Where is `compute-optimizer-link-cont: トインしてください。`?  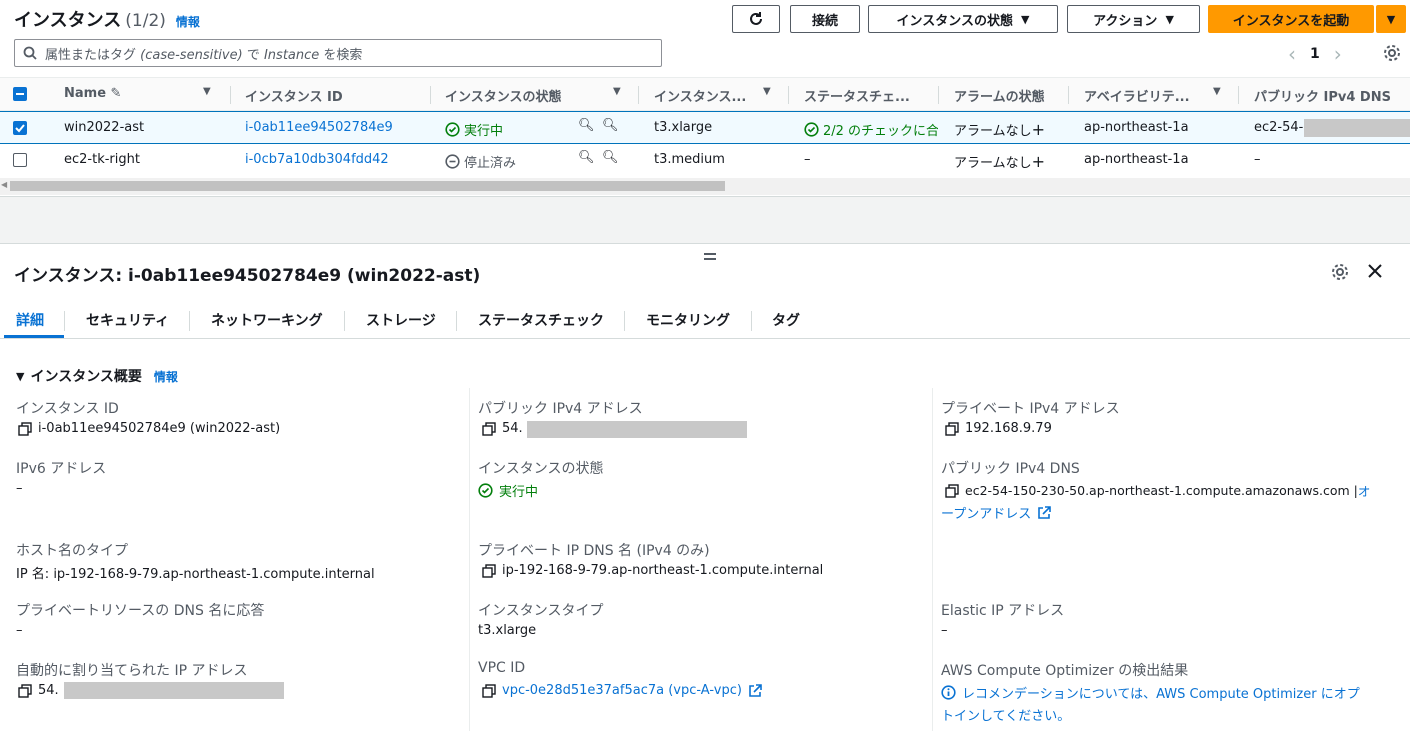
compute-optimizer-link-cont: トインしてください。 is located at coordinates (1005, 714).